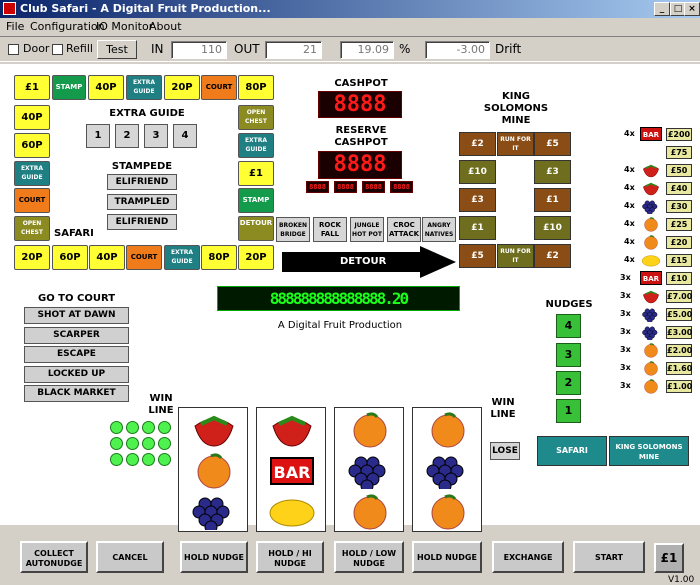 The image size is (700, 585). Describe the element at coordinates (182, 87) in the screenshot. I see `trail-top-4: 20P` at that location.